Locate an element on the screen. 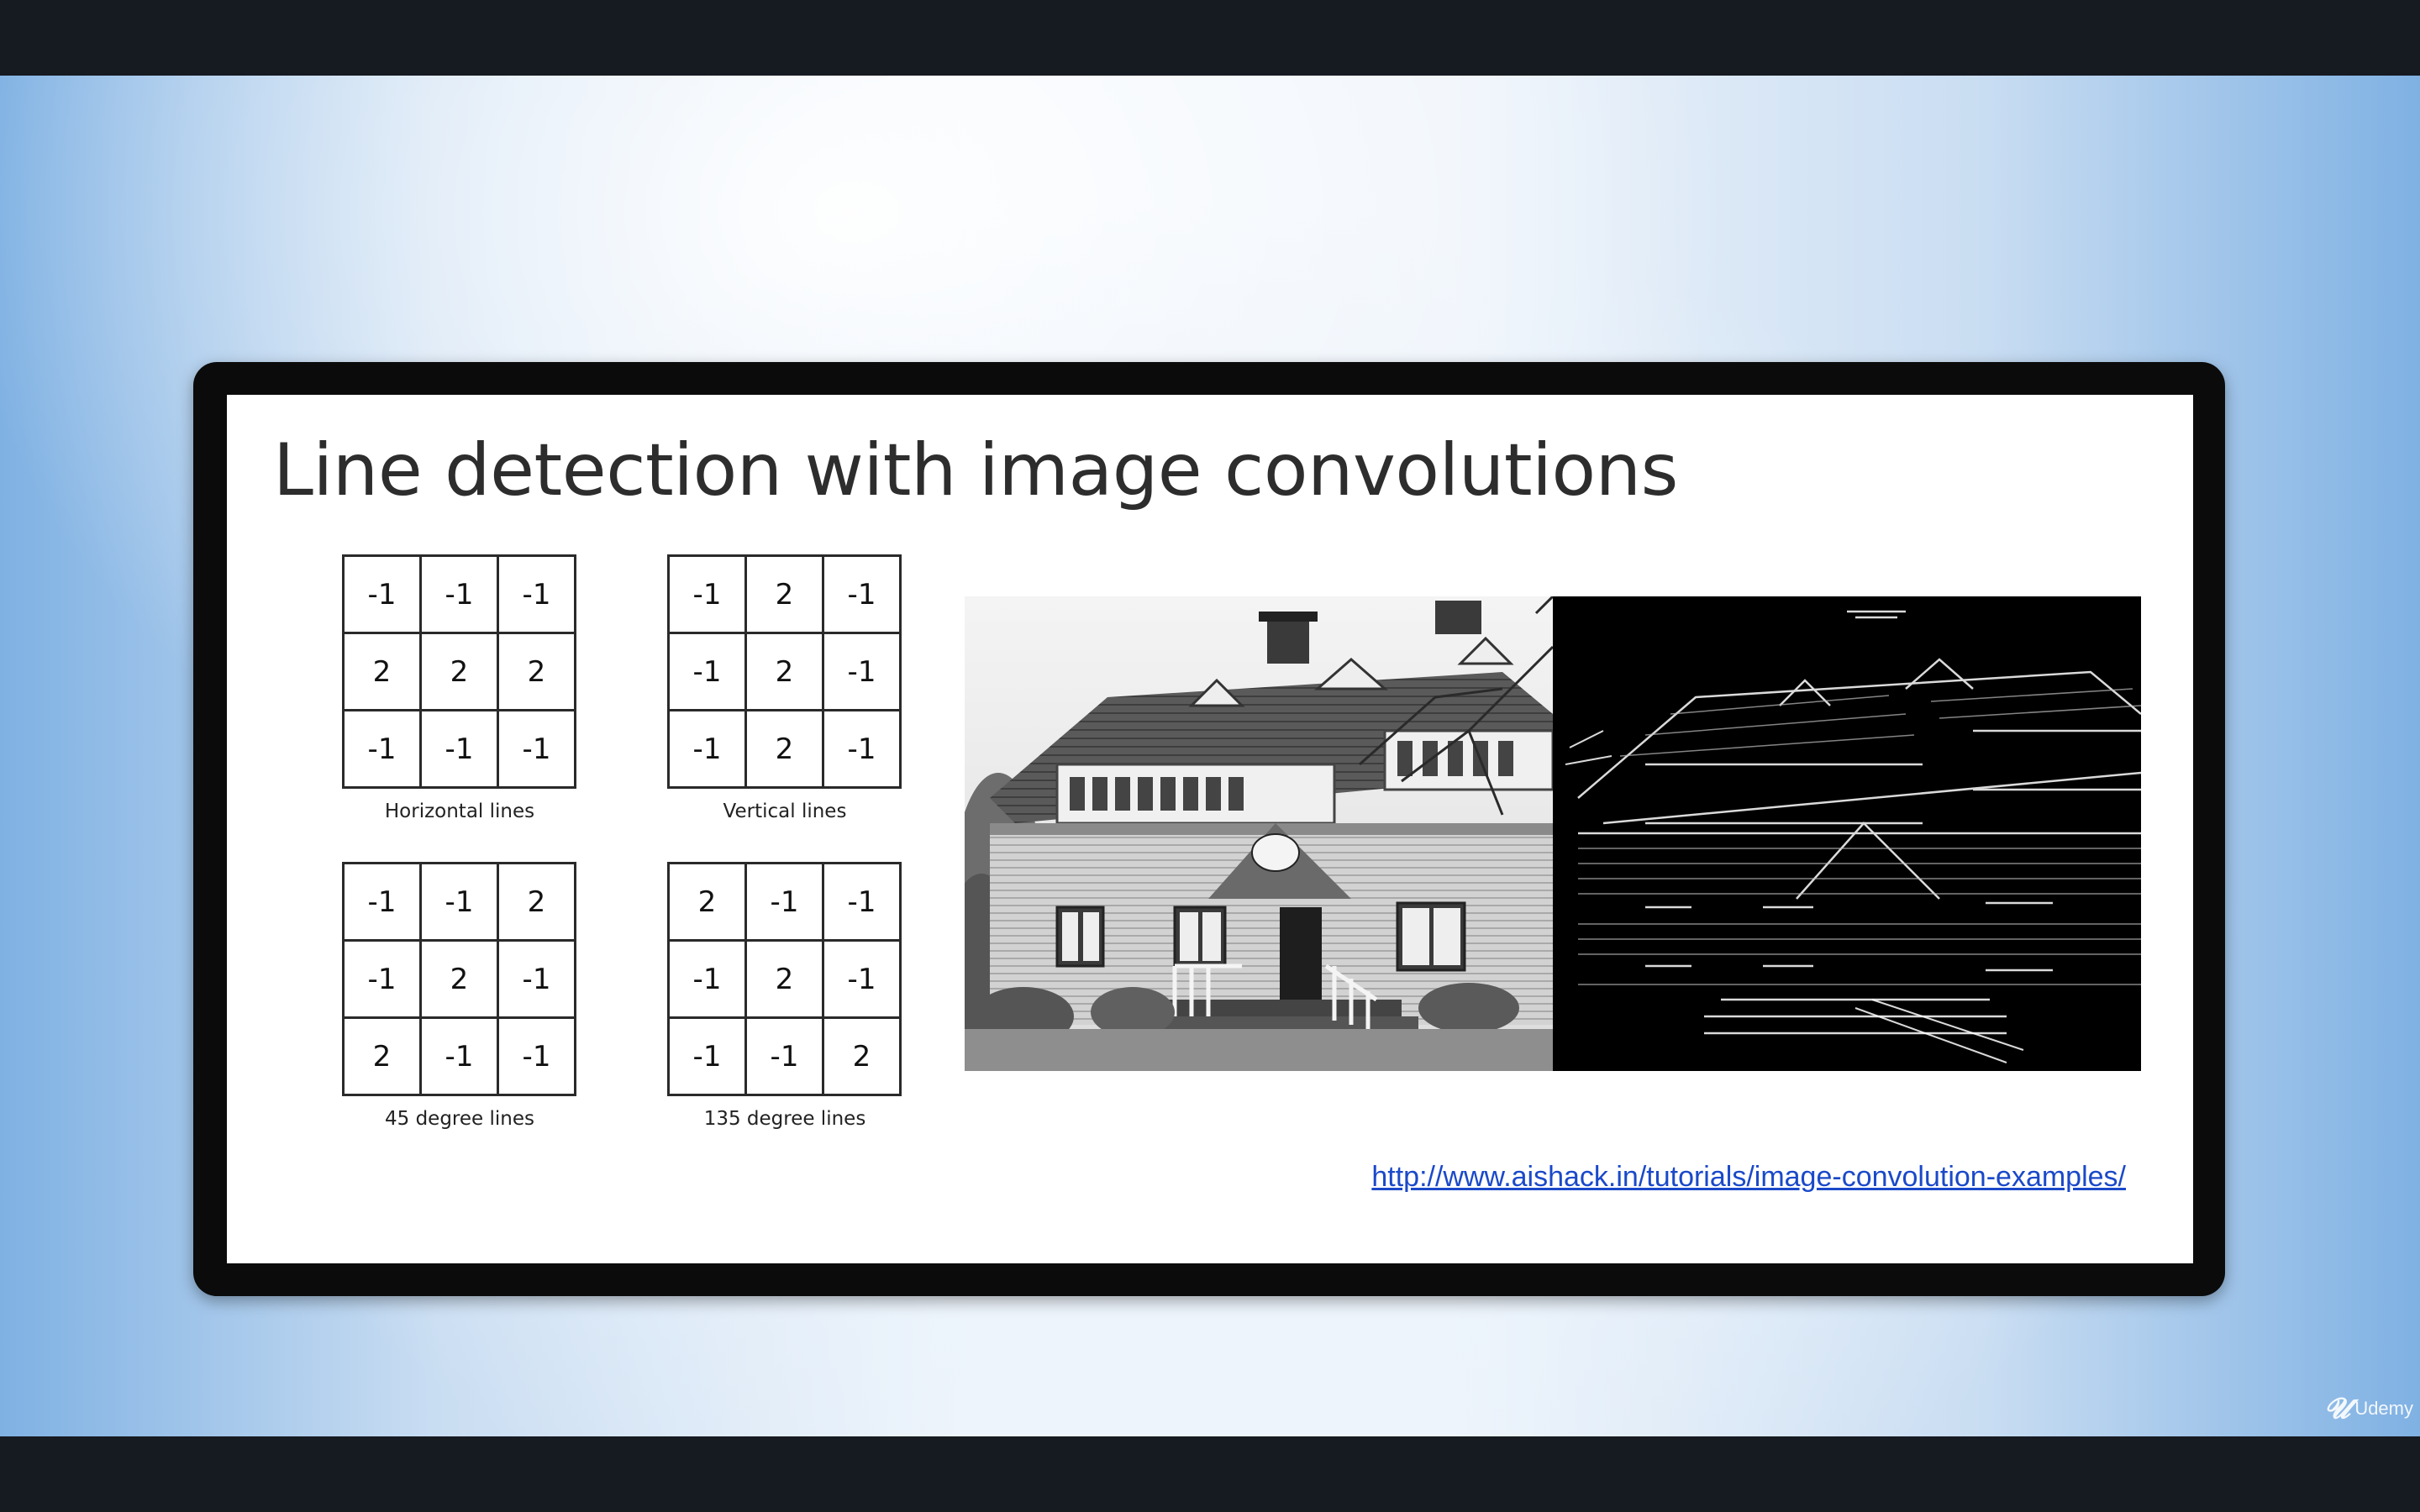 The image size is (2420, 1512). kernel-grid: -1 -1 -1 2 2 2 -1 -1 -1 is located at coordinates (459, 671).